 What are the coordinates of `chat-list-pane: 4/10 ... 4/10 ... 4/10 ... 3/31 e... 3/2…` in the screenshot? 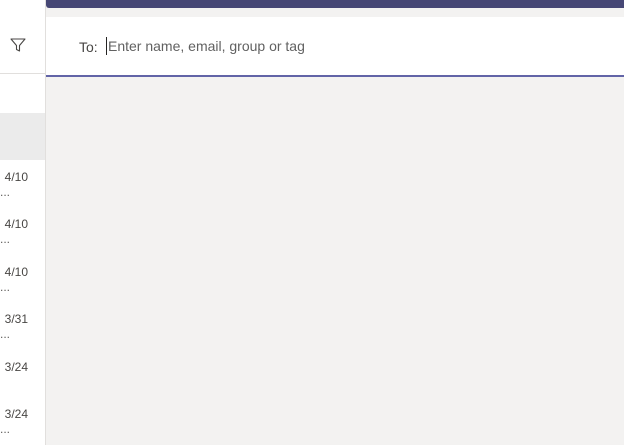 It's located at (23, 222).